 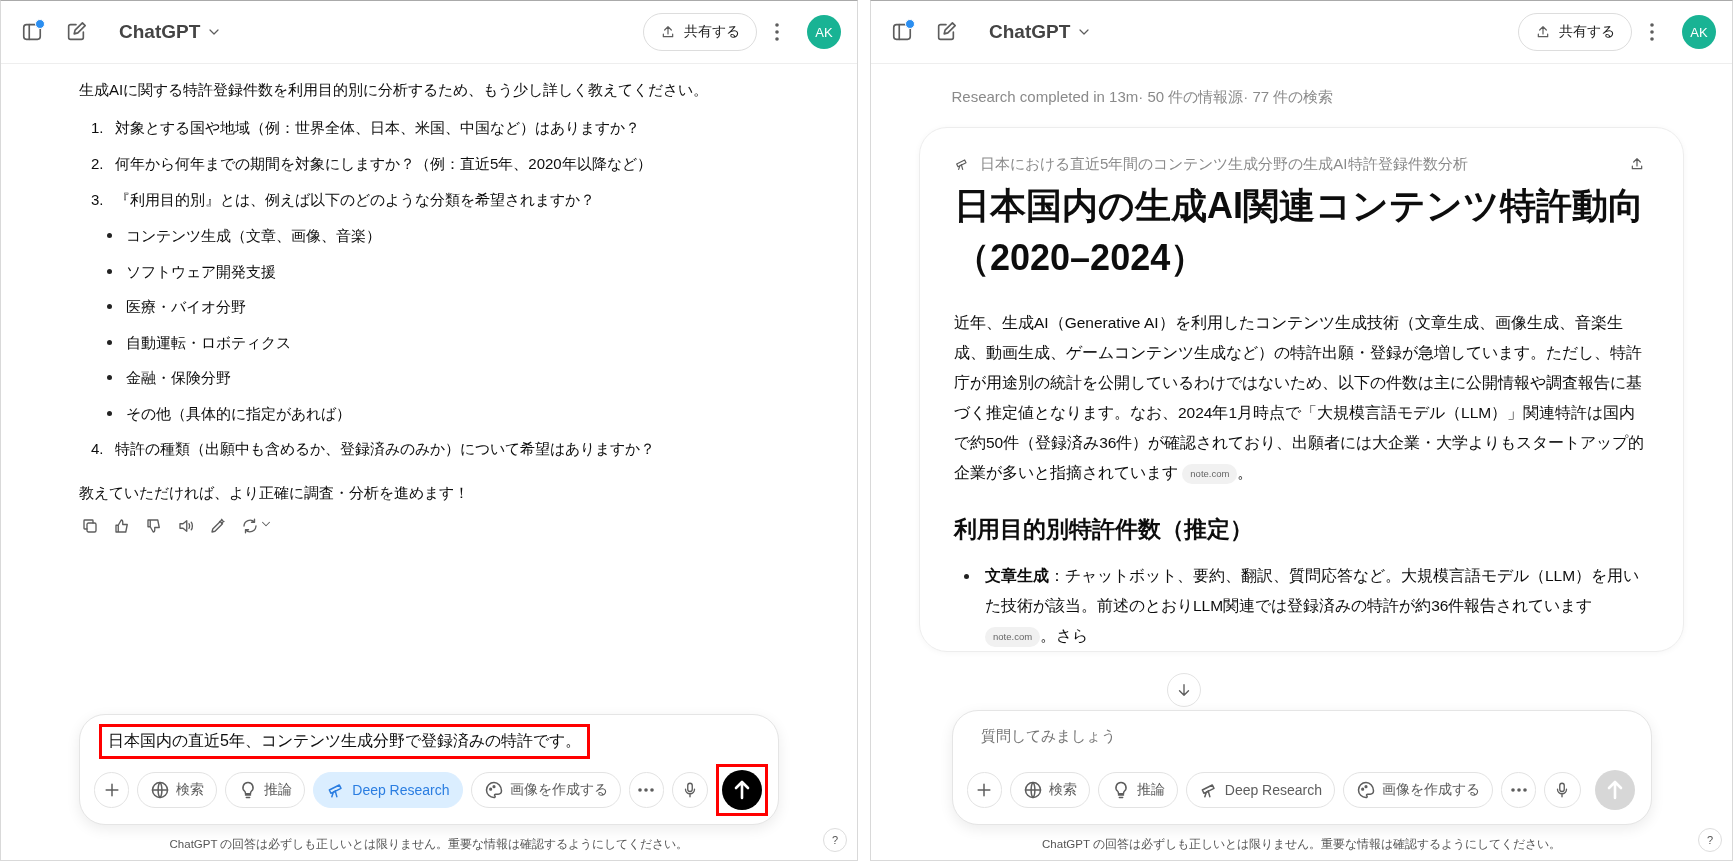 I want to click on research-status: Research completed in 13m· 50 件の情報源· 77 件の検索, so click(x=1143, y=97).